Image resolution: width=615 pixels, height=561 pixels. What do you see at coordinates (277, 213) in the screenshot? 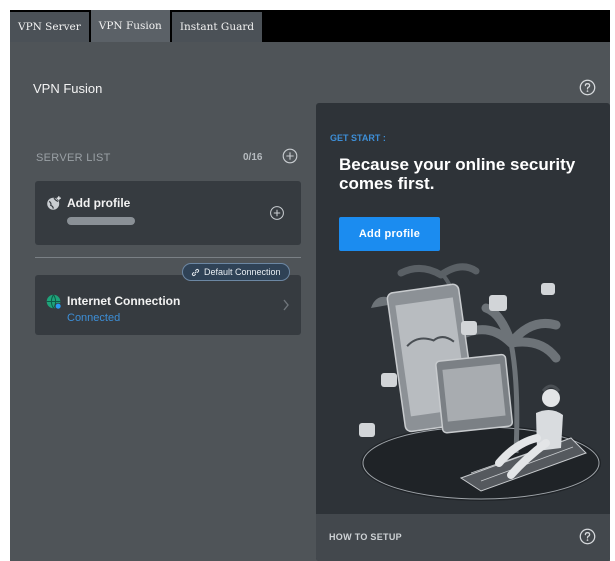
I see `add-circle-icon` at bounding box center [277, 213].